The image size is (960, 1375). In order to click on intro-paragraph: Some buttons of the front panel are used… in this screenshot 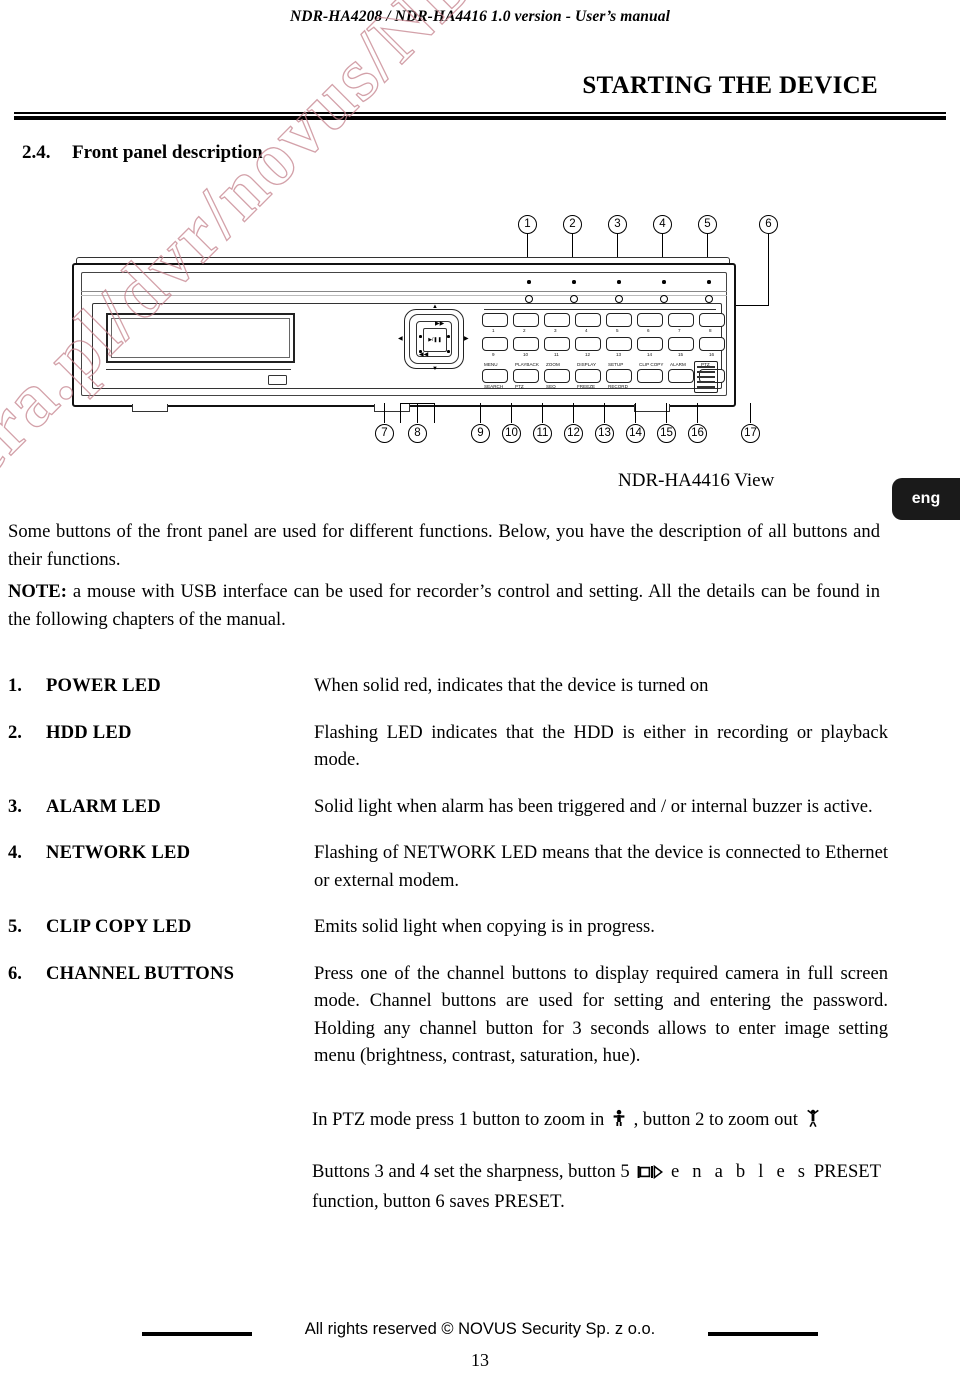, I will do `click(444, 545)`.